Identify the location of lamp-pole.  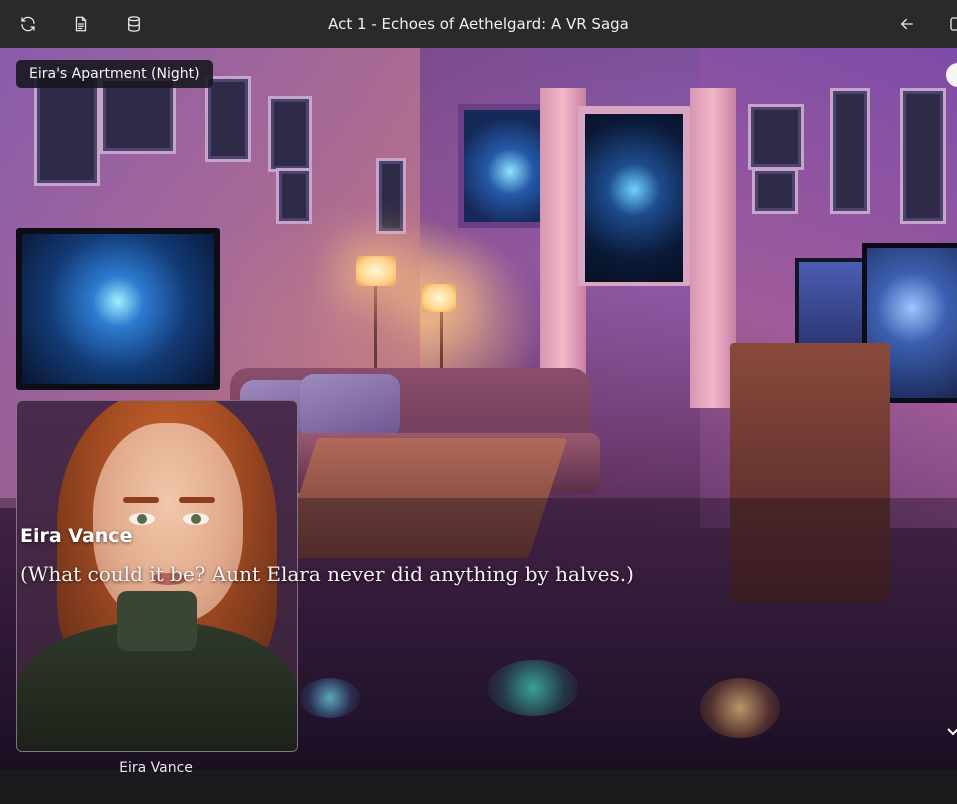
(375, 329).